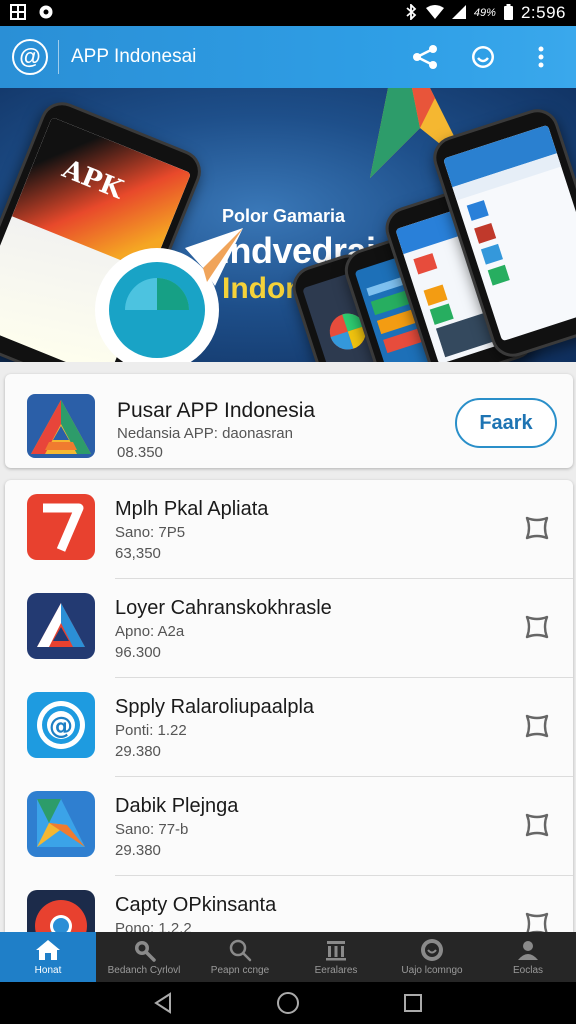 The height and width of the screenshot is (1024, 576). What do you see at coordinates (140, 452) in the screenshot?
I see `featured-app-count: 08.350` at bounding box center [140, 452].